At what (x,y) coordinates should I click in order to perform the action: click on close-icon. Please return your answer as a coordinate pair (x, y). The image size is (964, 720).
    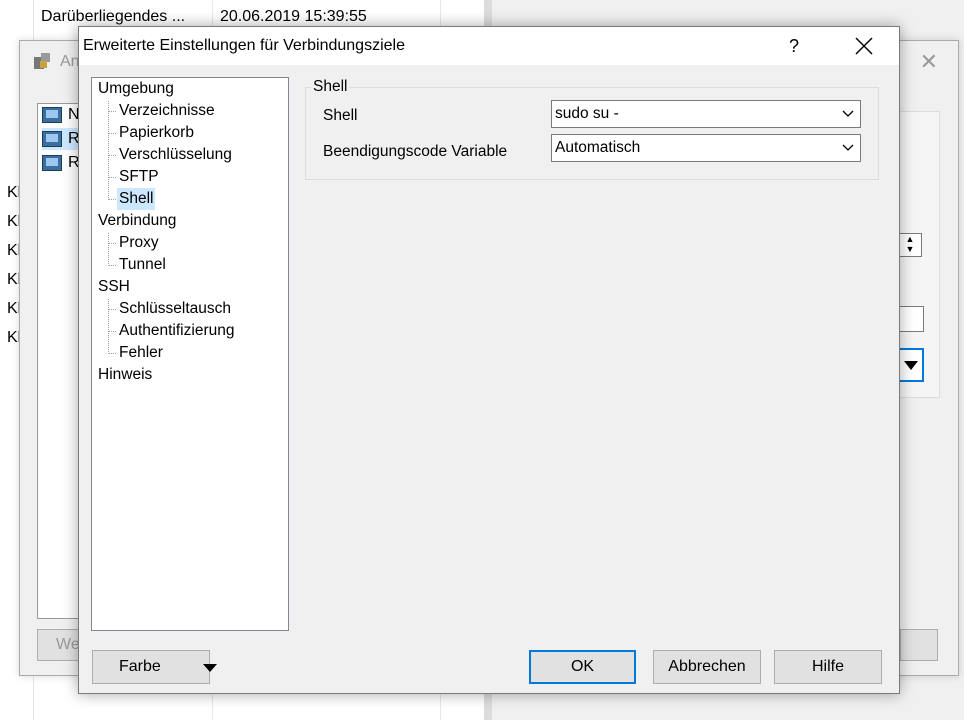
    Looking at the image, I should click on (864, 46).